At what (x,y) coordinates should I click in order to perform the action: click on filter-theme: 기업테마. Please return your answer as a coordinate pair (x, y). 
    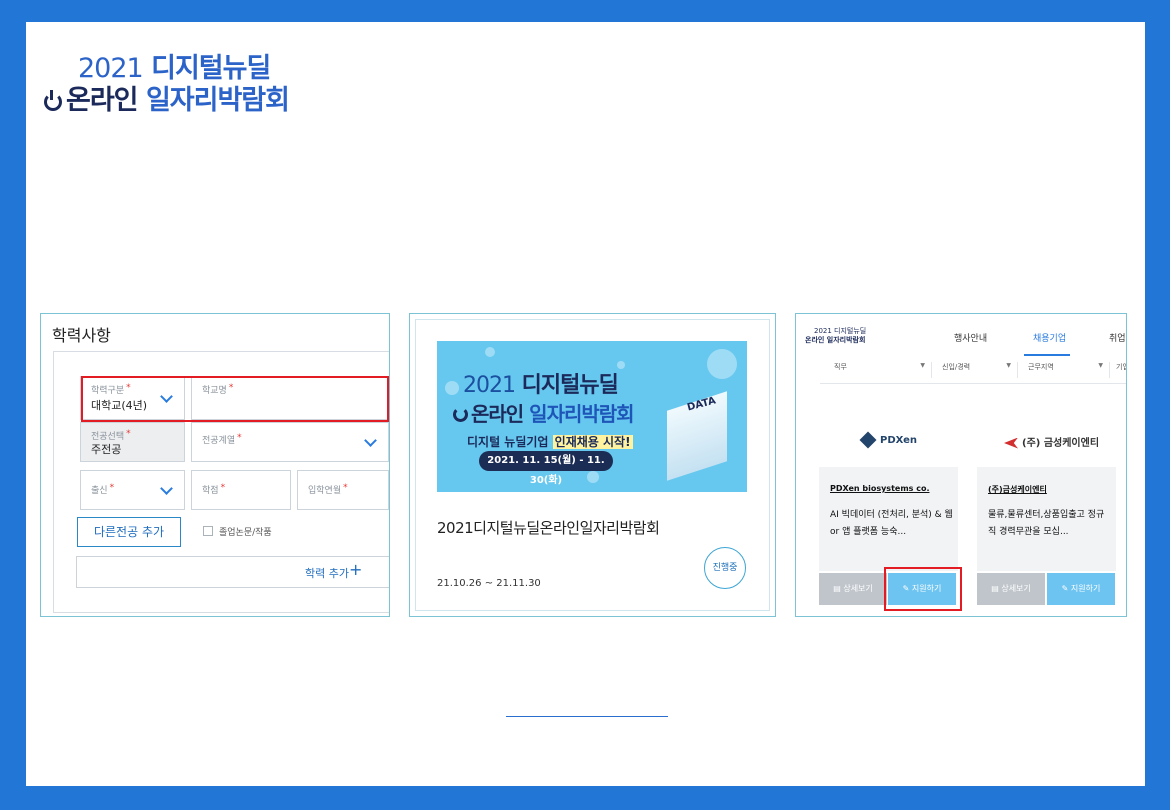
    Looking at the image, I should click on (1121, 370).